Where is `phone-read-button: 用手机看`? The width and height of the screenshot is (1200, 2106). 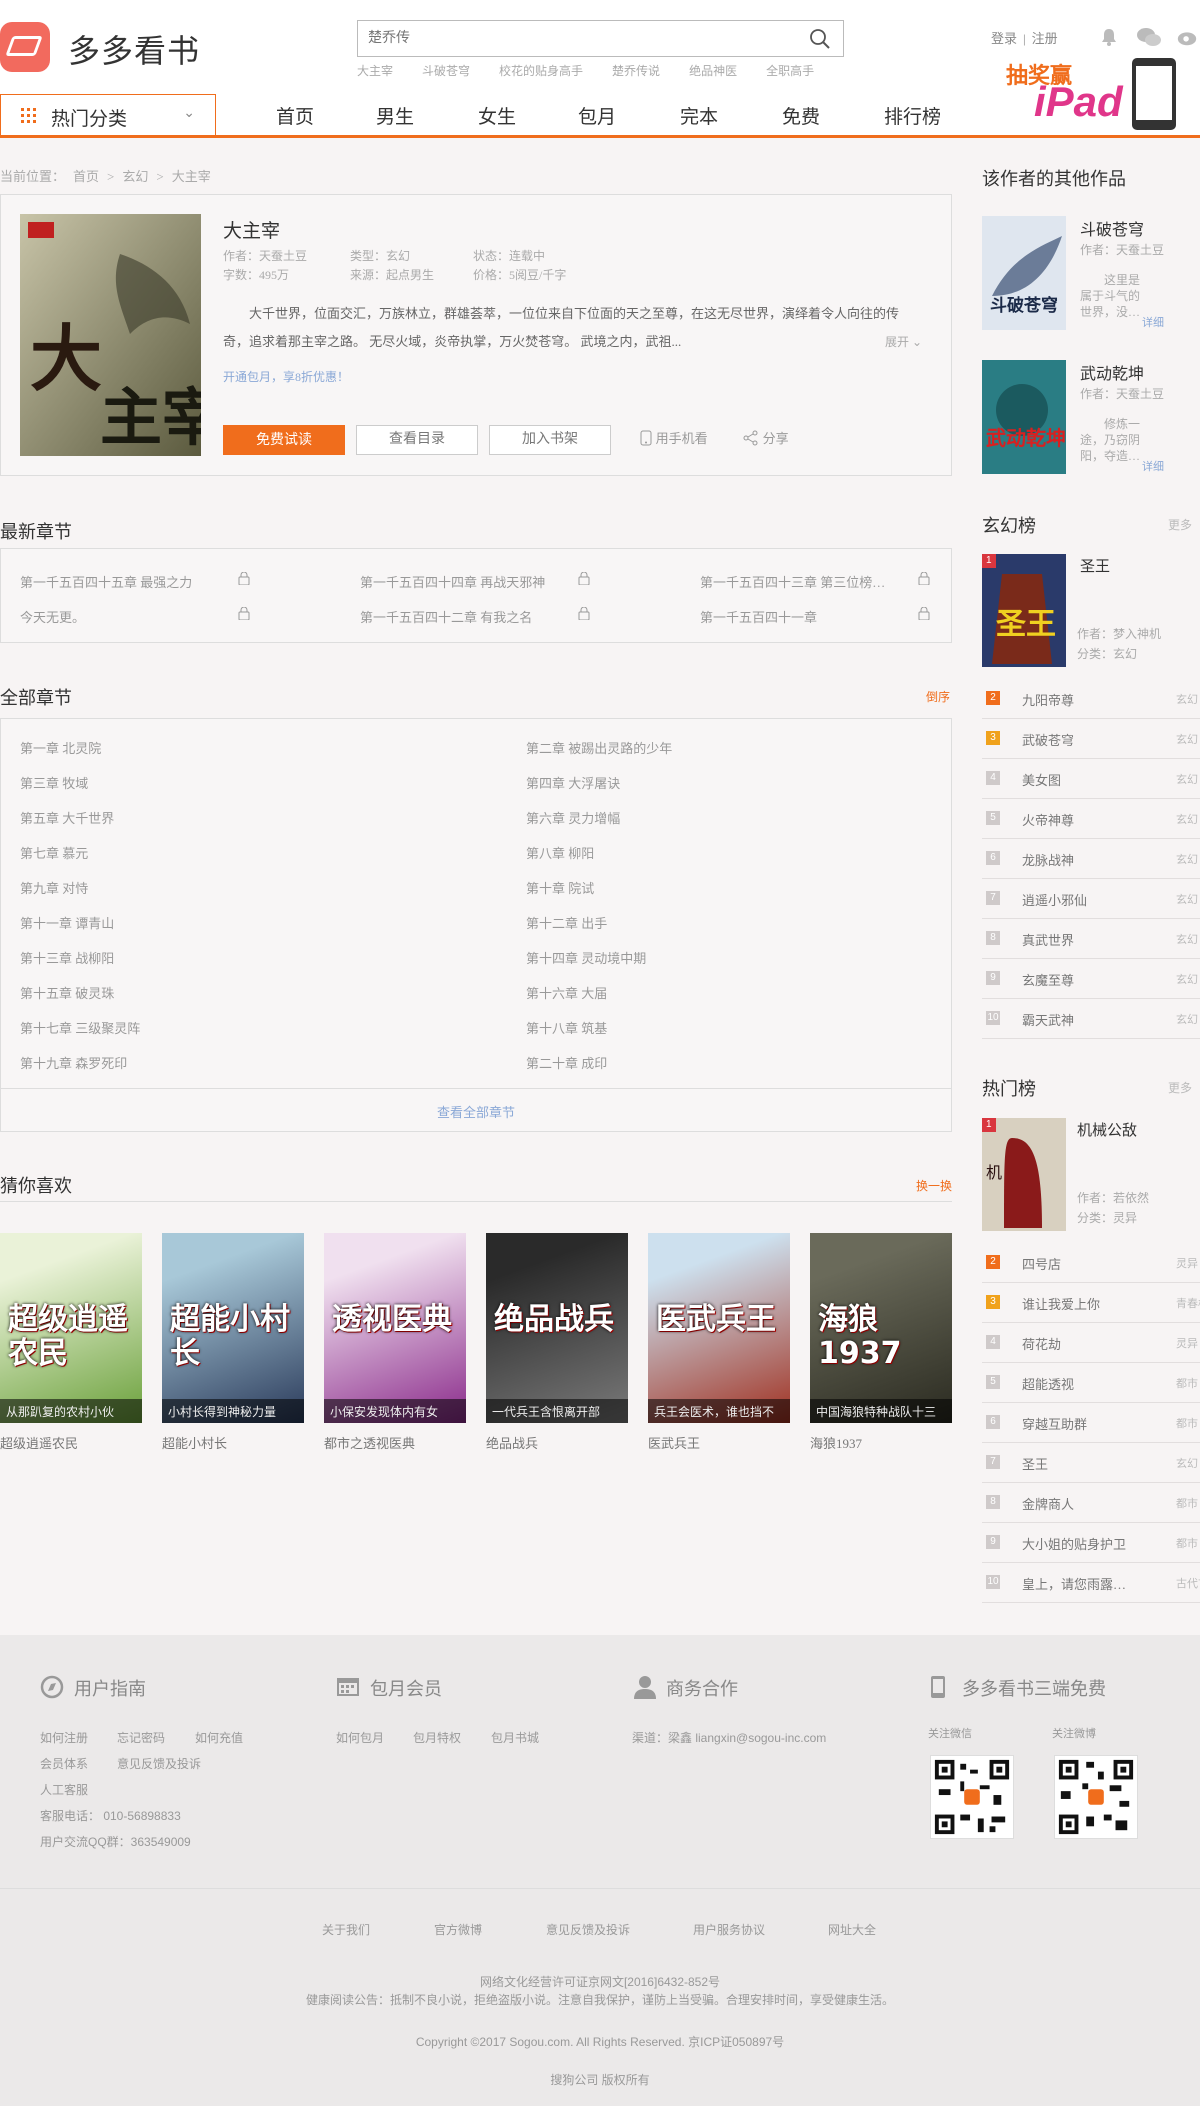 phone-read-button: 用手机看 is located at coordinates (674, 440).